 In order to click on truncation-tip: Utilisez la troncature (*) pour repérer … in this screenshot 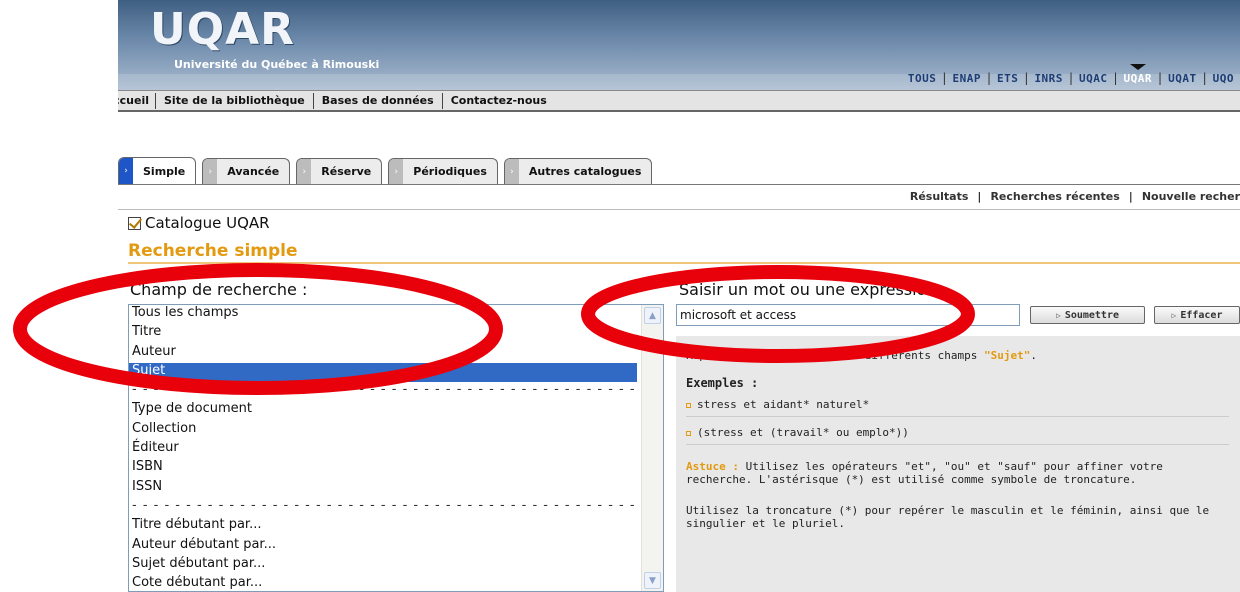, I will do `click(948, 517)`.